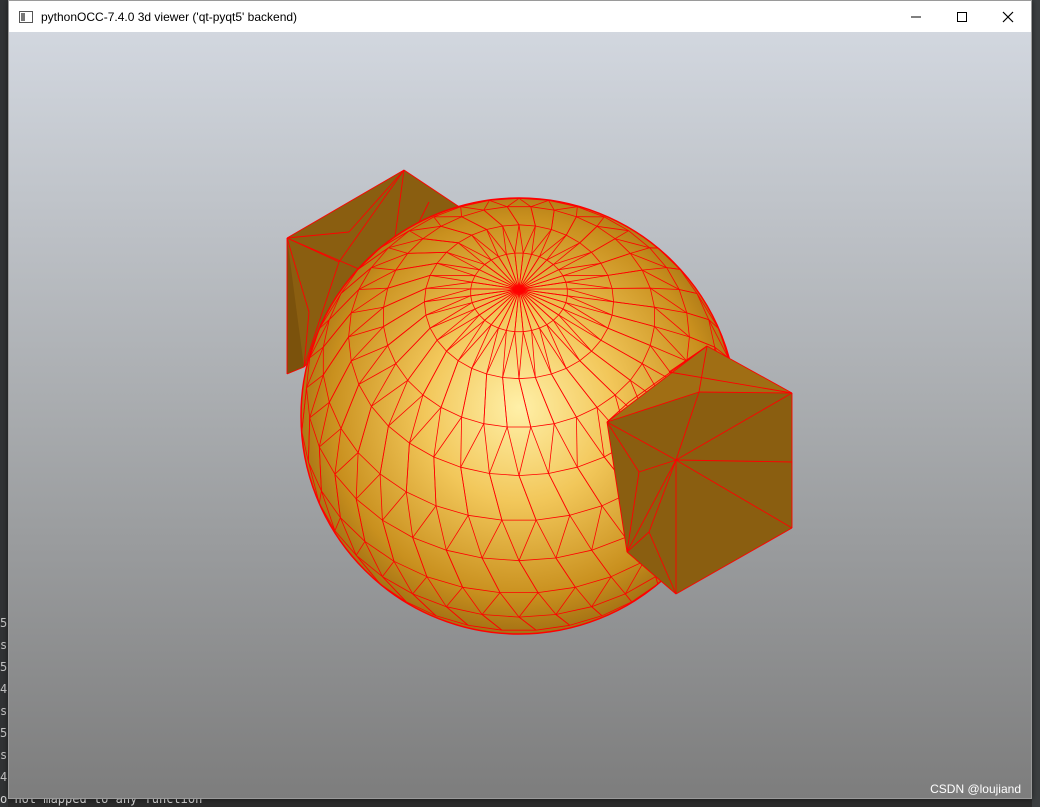 The height and width of the screenshot is (807, 1040). I want to click on close-button, so click(1008, 16).